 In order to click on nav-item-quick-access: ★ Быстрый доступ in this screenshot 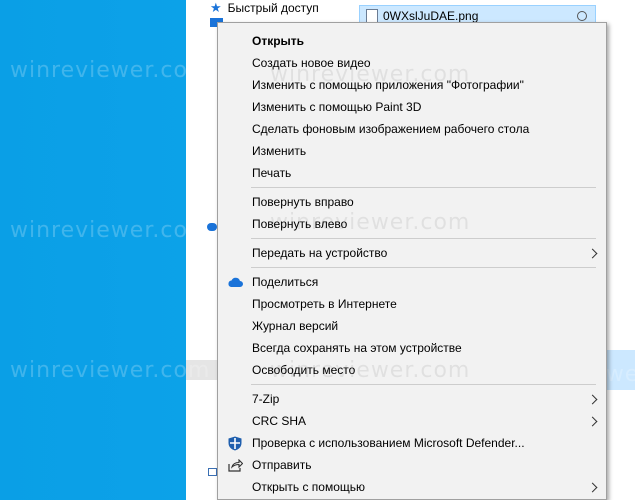, I will do `click(264, 8)`.